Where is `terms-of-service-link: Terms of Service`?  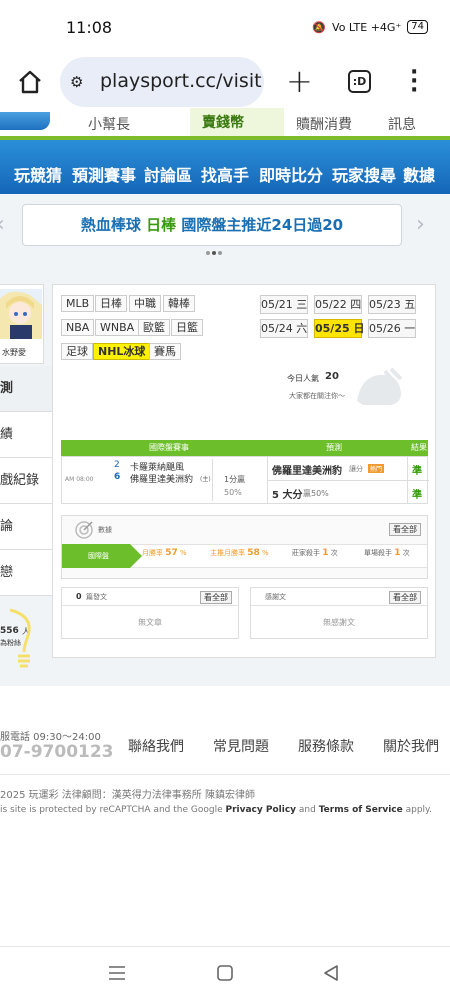
terms-of-service-link: Terms of Service is located at coordinates (361, 810).